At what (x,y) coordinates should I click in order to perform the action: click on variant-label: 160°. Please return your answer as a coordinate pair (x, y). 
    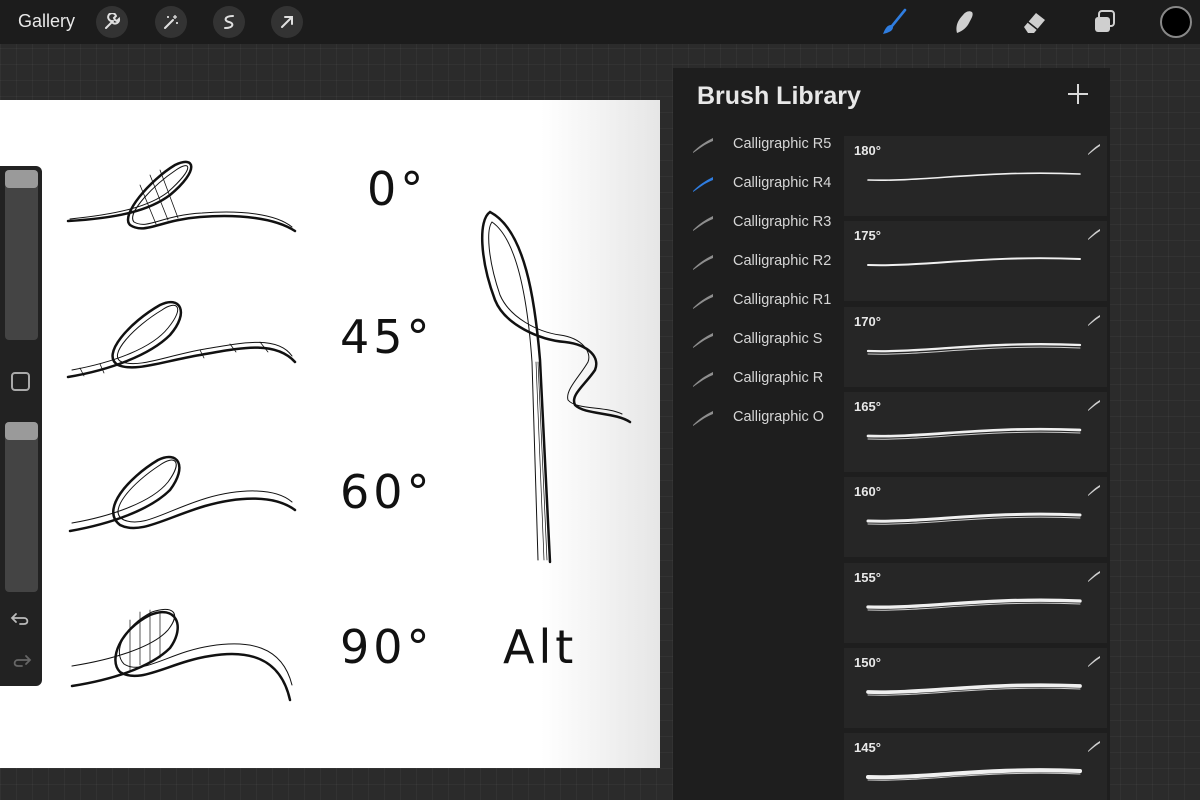
    Looking at the image, I should click on (867, 492).